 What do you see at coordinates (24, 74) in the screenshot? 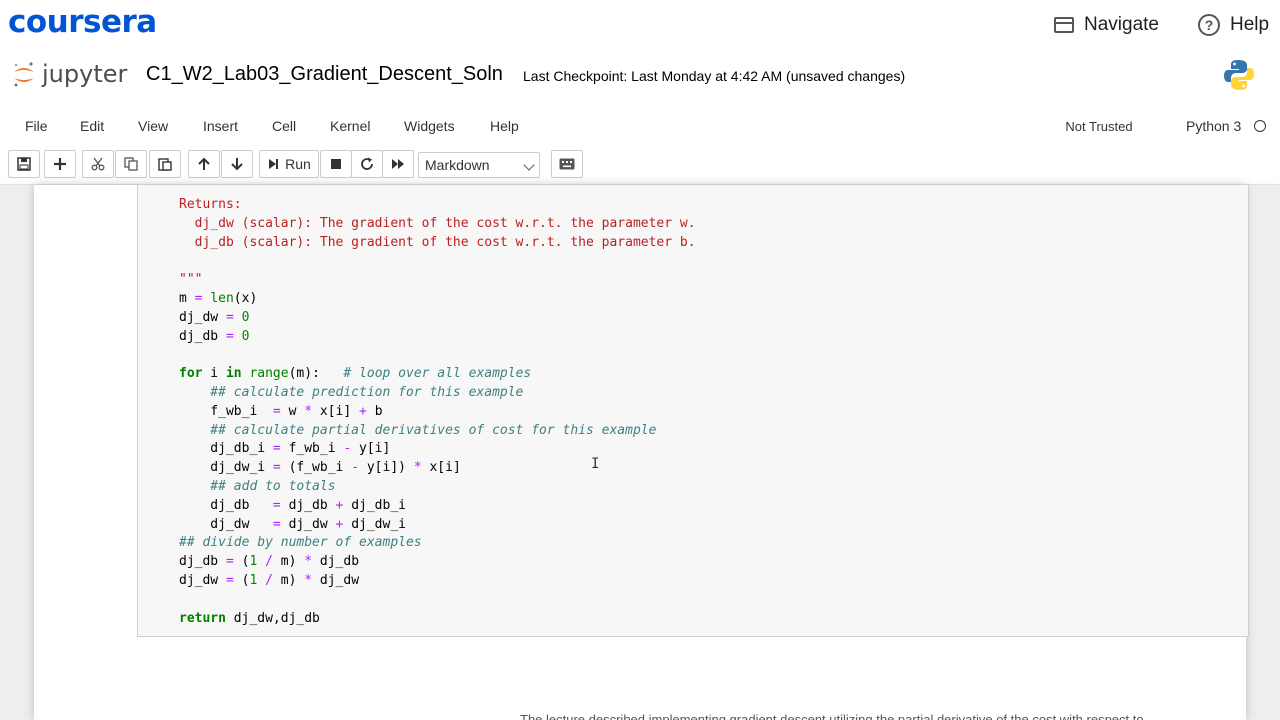
I see `jupyter-logo-icon` at bounding box center [24, 74].